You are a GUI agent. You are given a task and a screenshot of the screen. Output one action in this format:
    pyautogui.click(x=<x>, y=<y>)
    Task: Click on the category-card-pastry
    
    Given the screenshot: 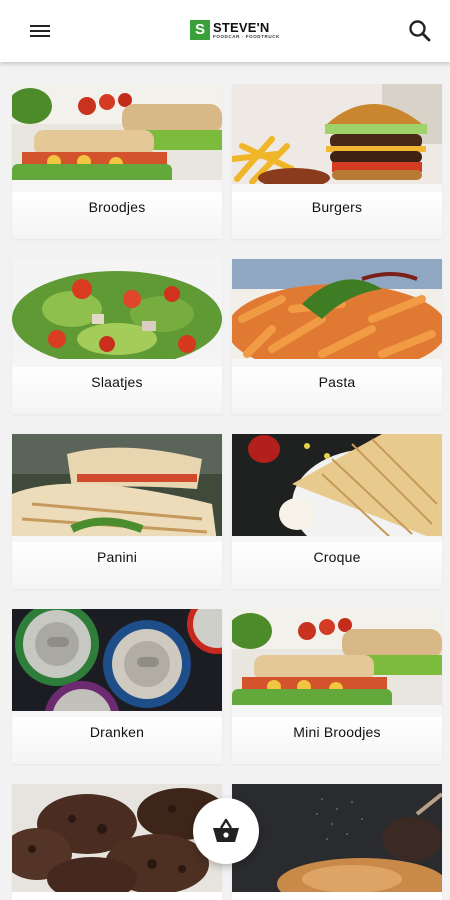 What is the action you would take?
    pyautogui.click(x=337, y=842)
    